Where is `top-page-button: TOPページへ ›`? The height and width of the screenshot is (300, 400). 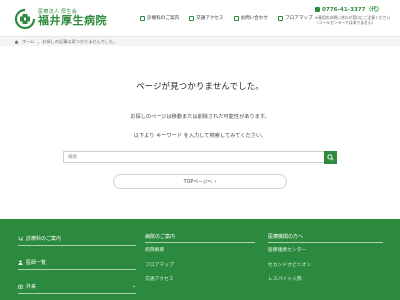 top-page-button: TOPページへ › is located at coordinates (200, 181).